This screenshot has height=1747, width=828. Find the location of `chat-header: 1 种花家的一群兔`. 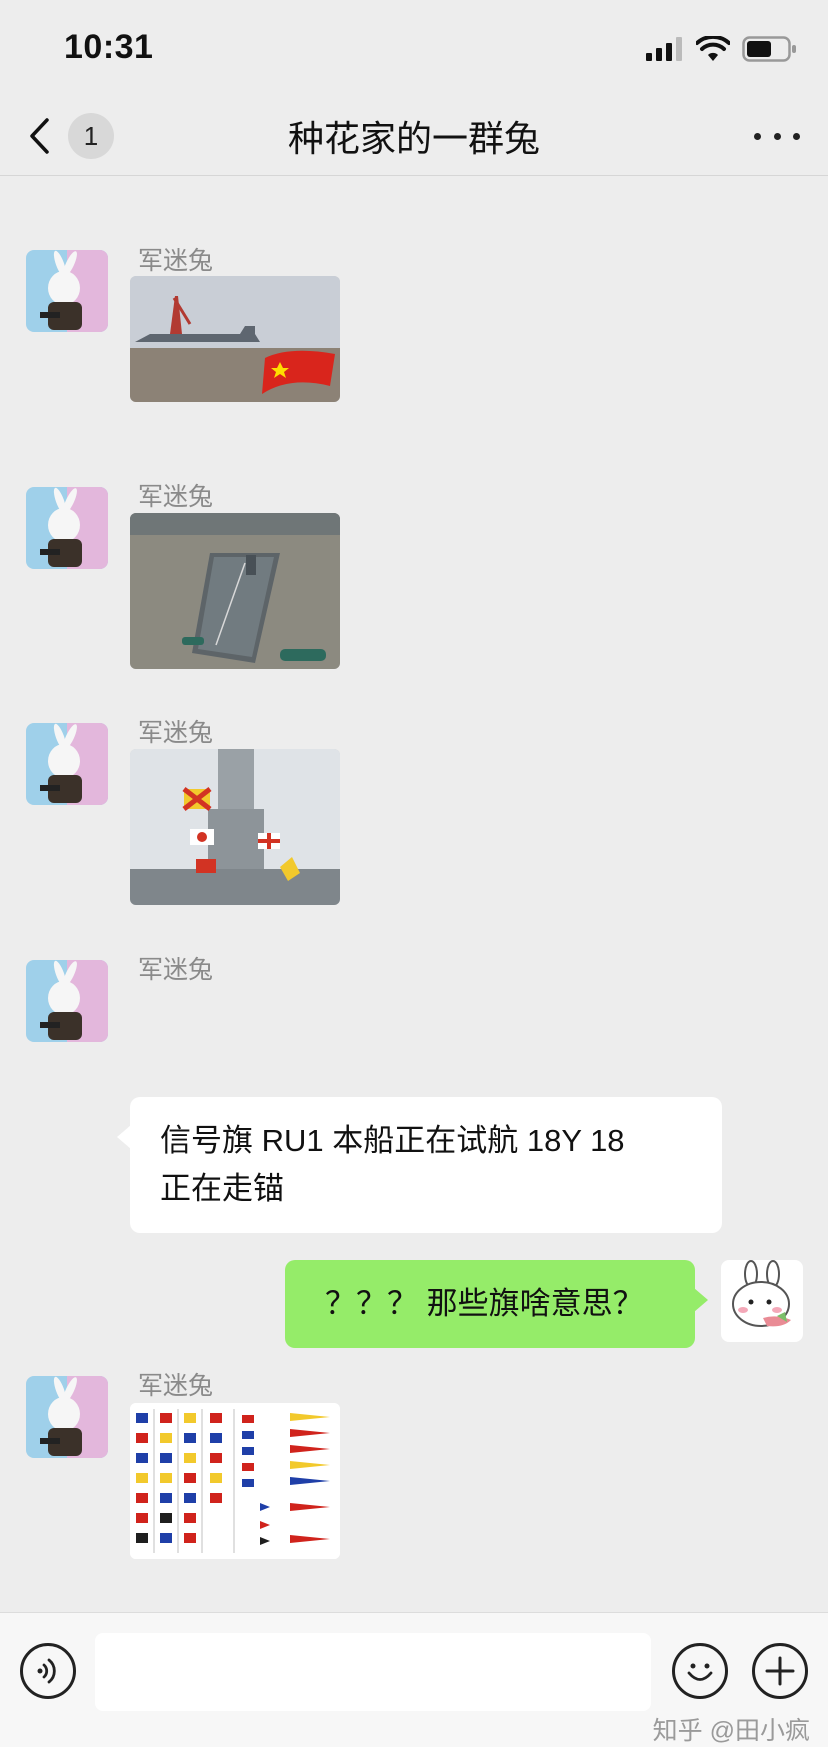

chat-header: 1 种花家的一群兔 is located at coordinates (414, 136).